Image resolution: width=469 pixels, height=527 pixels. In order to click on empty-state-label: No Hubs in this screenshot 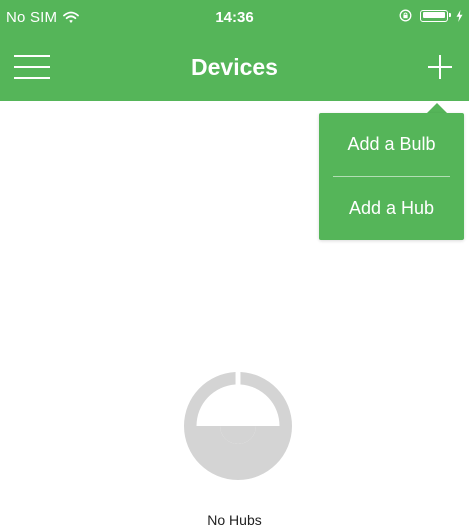, I will do `click(234, 519)`.